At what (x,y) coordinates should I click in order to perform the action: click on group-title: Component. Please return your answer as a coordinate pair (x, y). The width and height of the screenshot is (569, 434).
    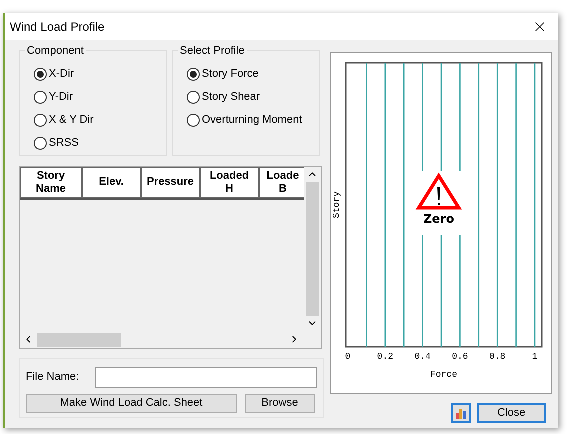
    Looking at the image, I should click on (55, 51).